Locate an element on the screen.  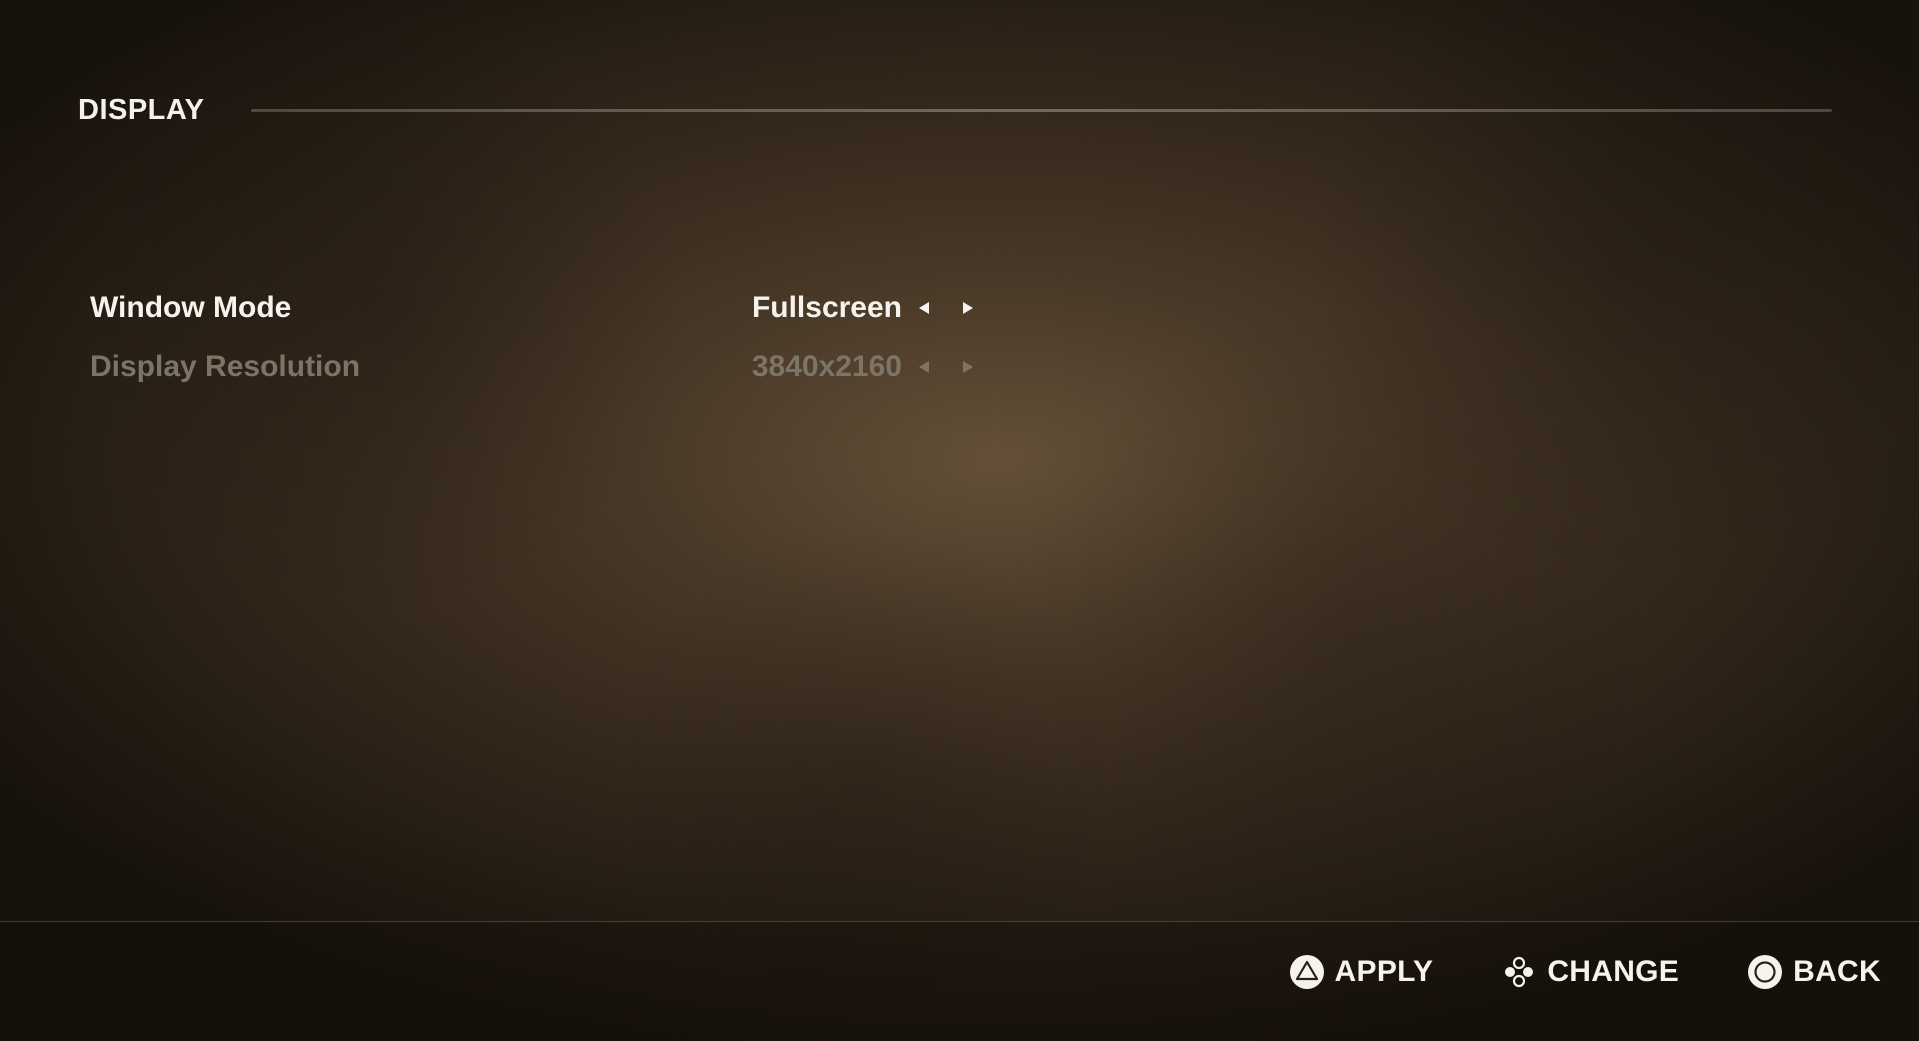
apply-button: APPLY is located at coordinates (1361, 972).